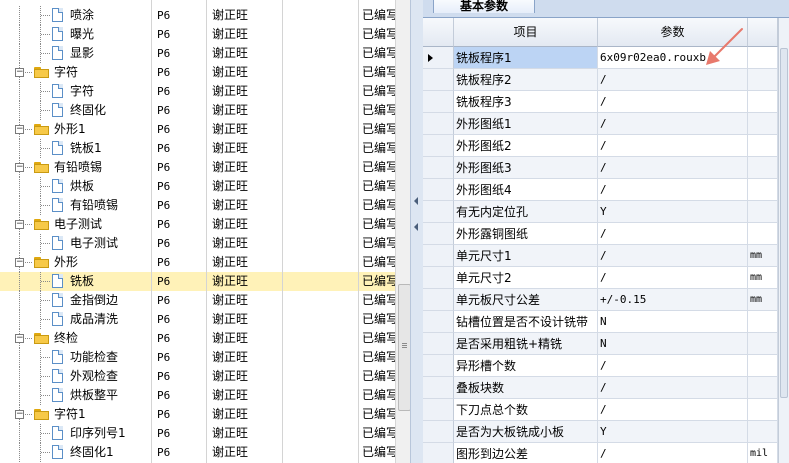 The width and height of the screenshot is (789, 463). What do you see at coordinates (197, 205) in the screenshot?
I see `tree-item-row: 有铅喷锡 P6 谢正旺 已编写` at bounding box center [197, 205].